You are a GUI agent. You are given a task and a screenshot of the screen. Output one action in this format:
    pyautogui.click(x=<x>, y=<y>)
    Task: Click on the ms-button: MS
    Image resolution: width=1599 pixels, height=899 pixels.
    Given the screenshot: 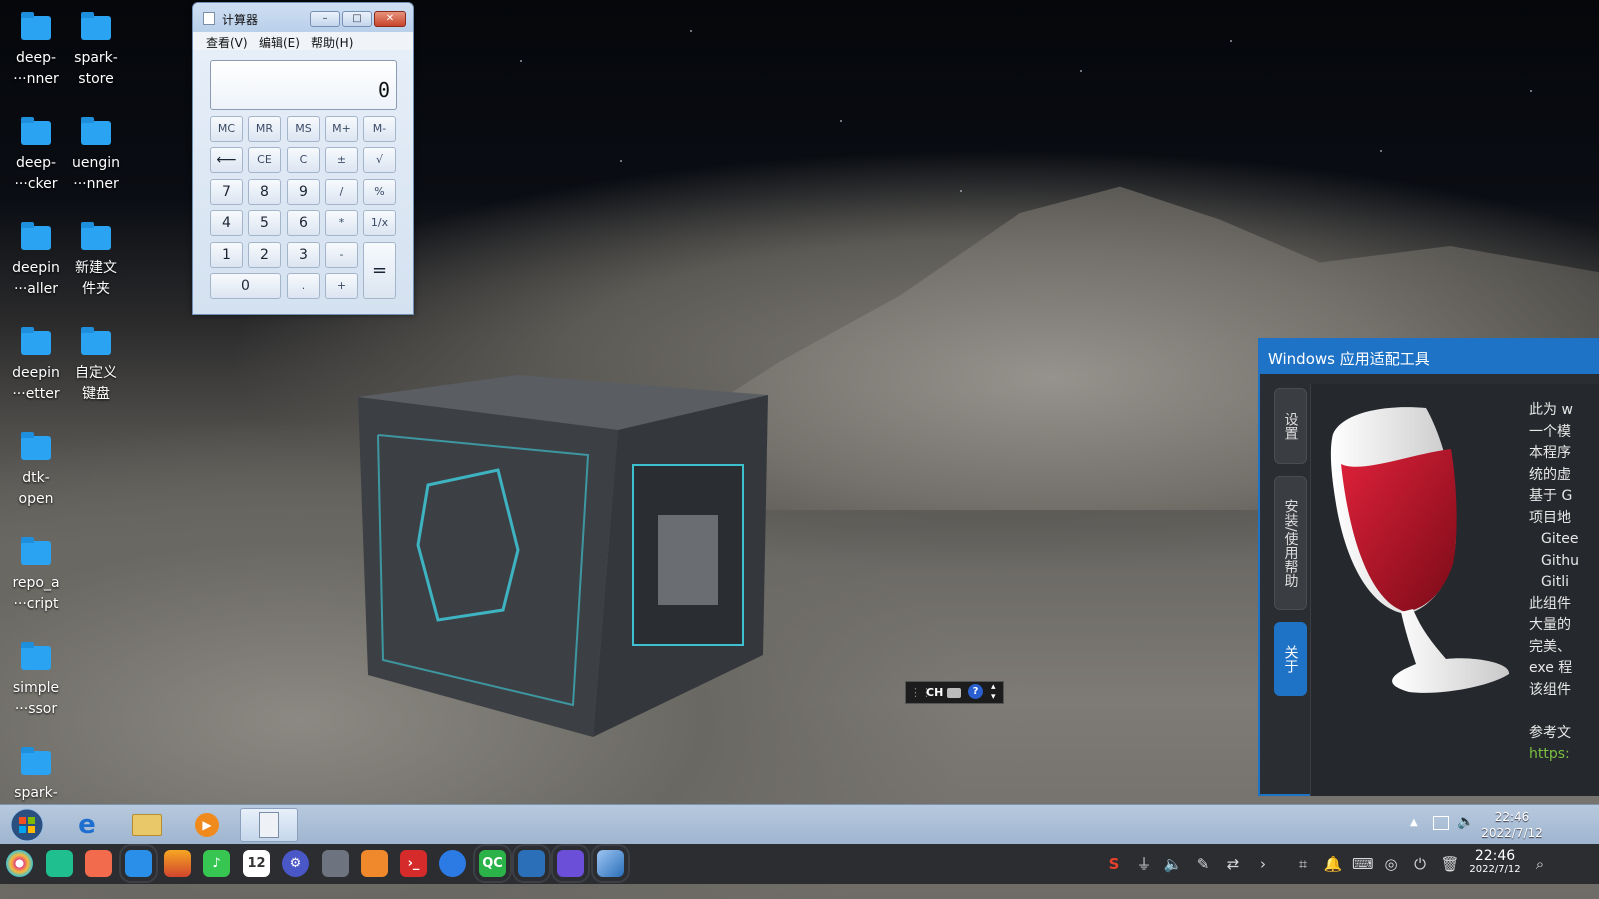 What is the action you would take?
    pyautogui.click(x=303, y=129)
    